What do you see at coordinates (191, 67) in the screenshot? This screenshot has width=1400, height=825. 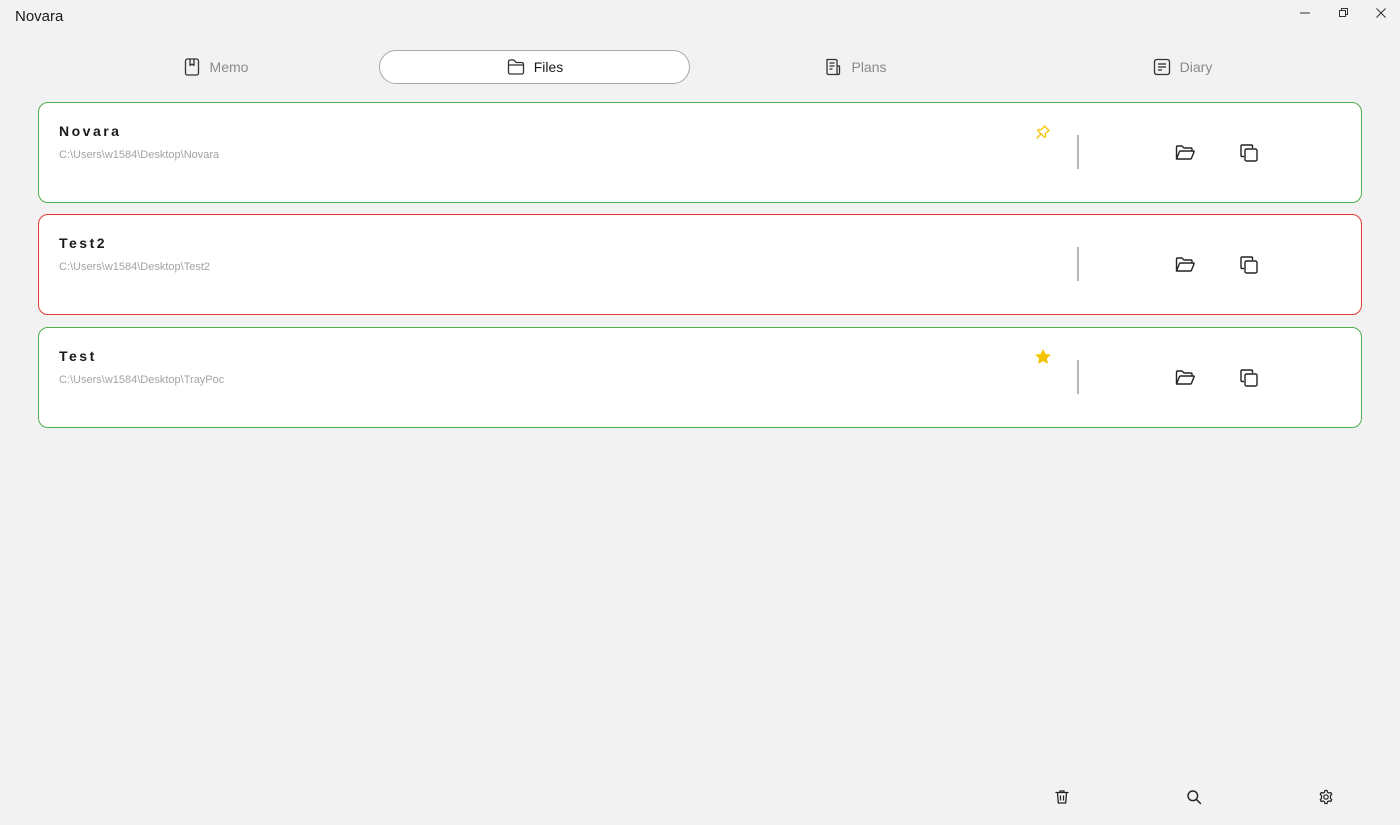 I see `memo-icon` at bounding box center [191, 67].